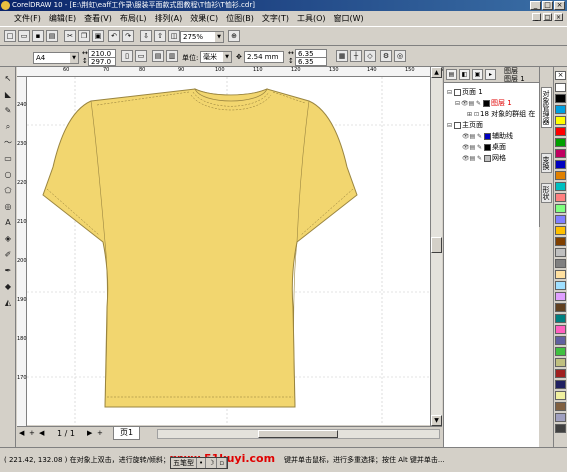 This screenshot has width=567, height=472. Describe the element at coordinates (349, 18) in the screenshot. I see `menu-window: 窗口(W)` at that location.